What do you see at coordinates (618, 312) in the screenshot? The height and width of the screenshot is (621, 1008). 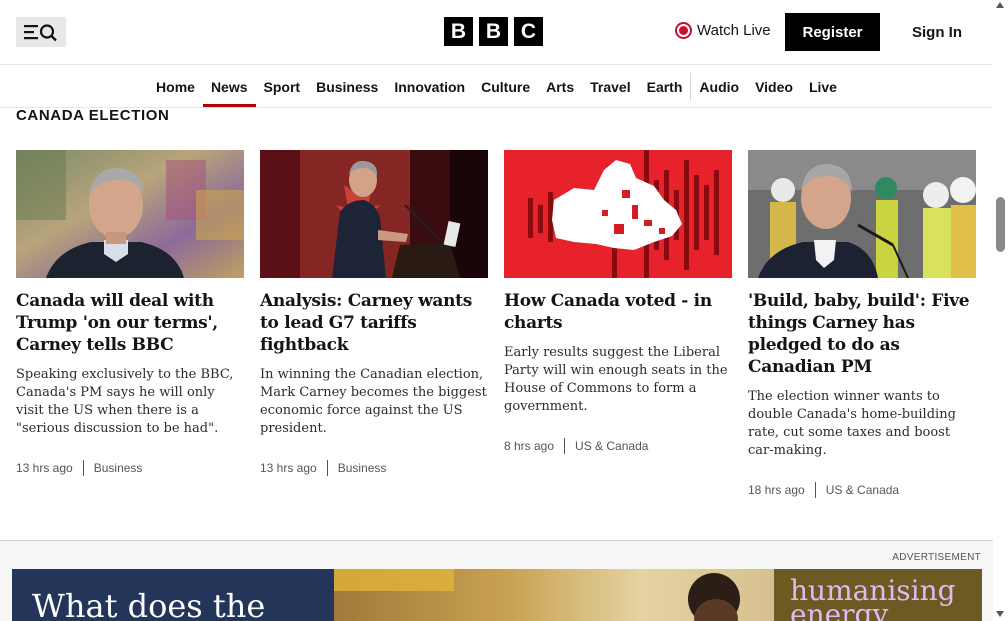 I see `story-headline: How Canada voted - in charts` at bounding box center [618, 312].